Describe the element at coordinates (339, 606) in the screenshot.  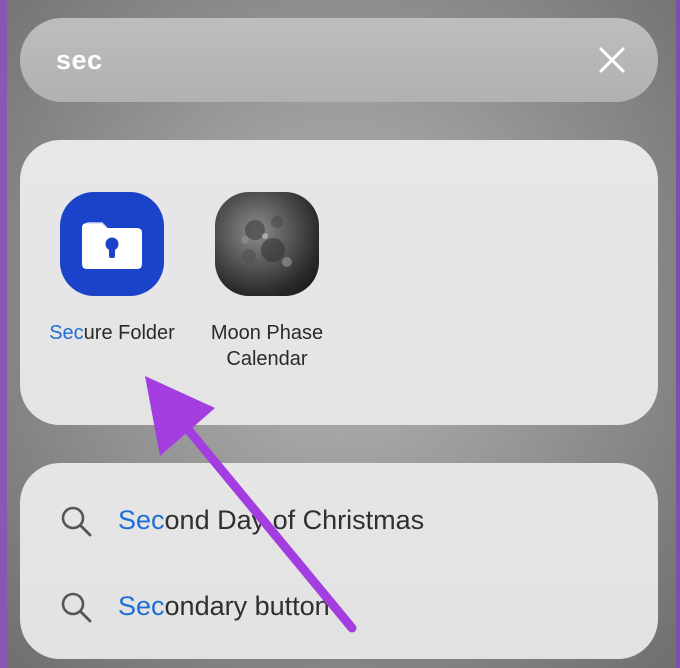
I see `suggestion-item: Secondary button` at that location.